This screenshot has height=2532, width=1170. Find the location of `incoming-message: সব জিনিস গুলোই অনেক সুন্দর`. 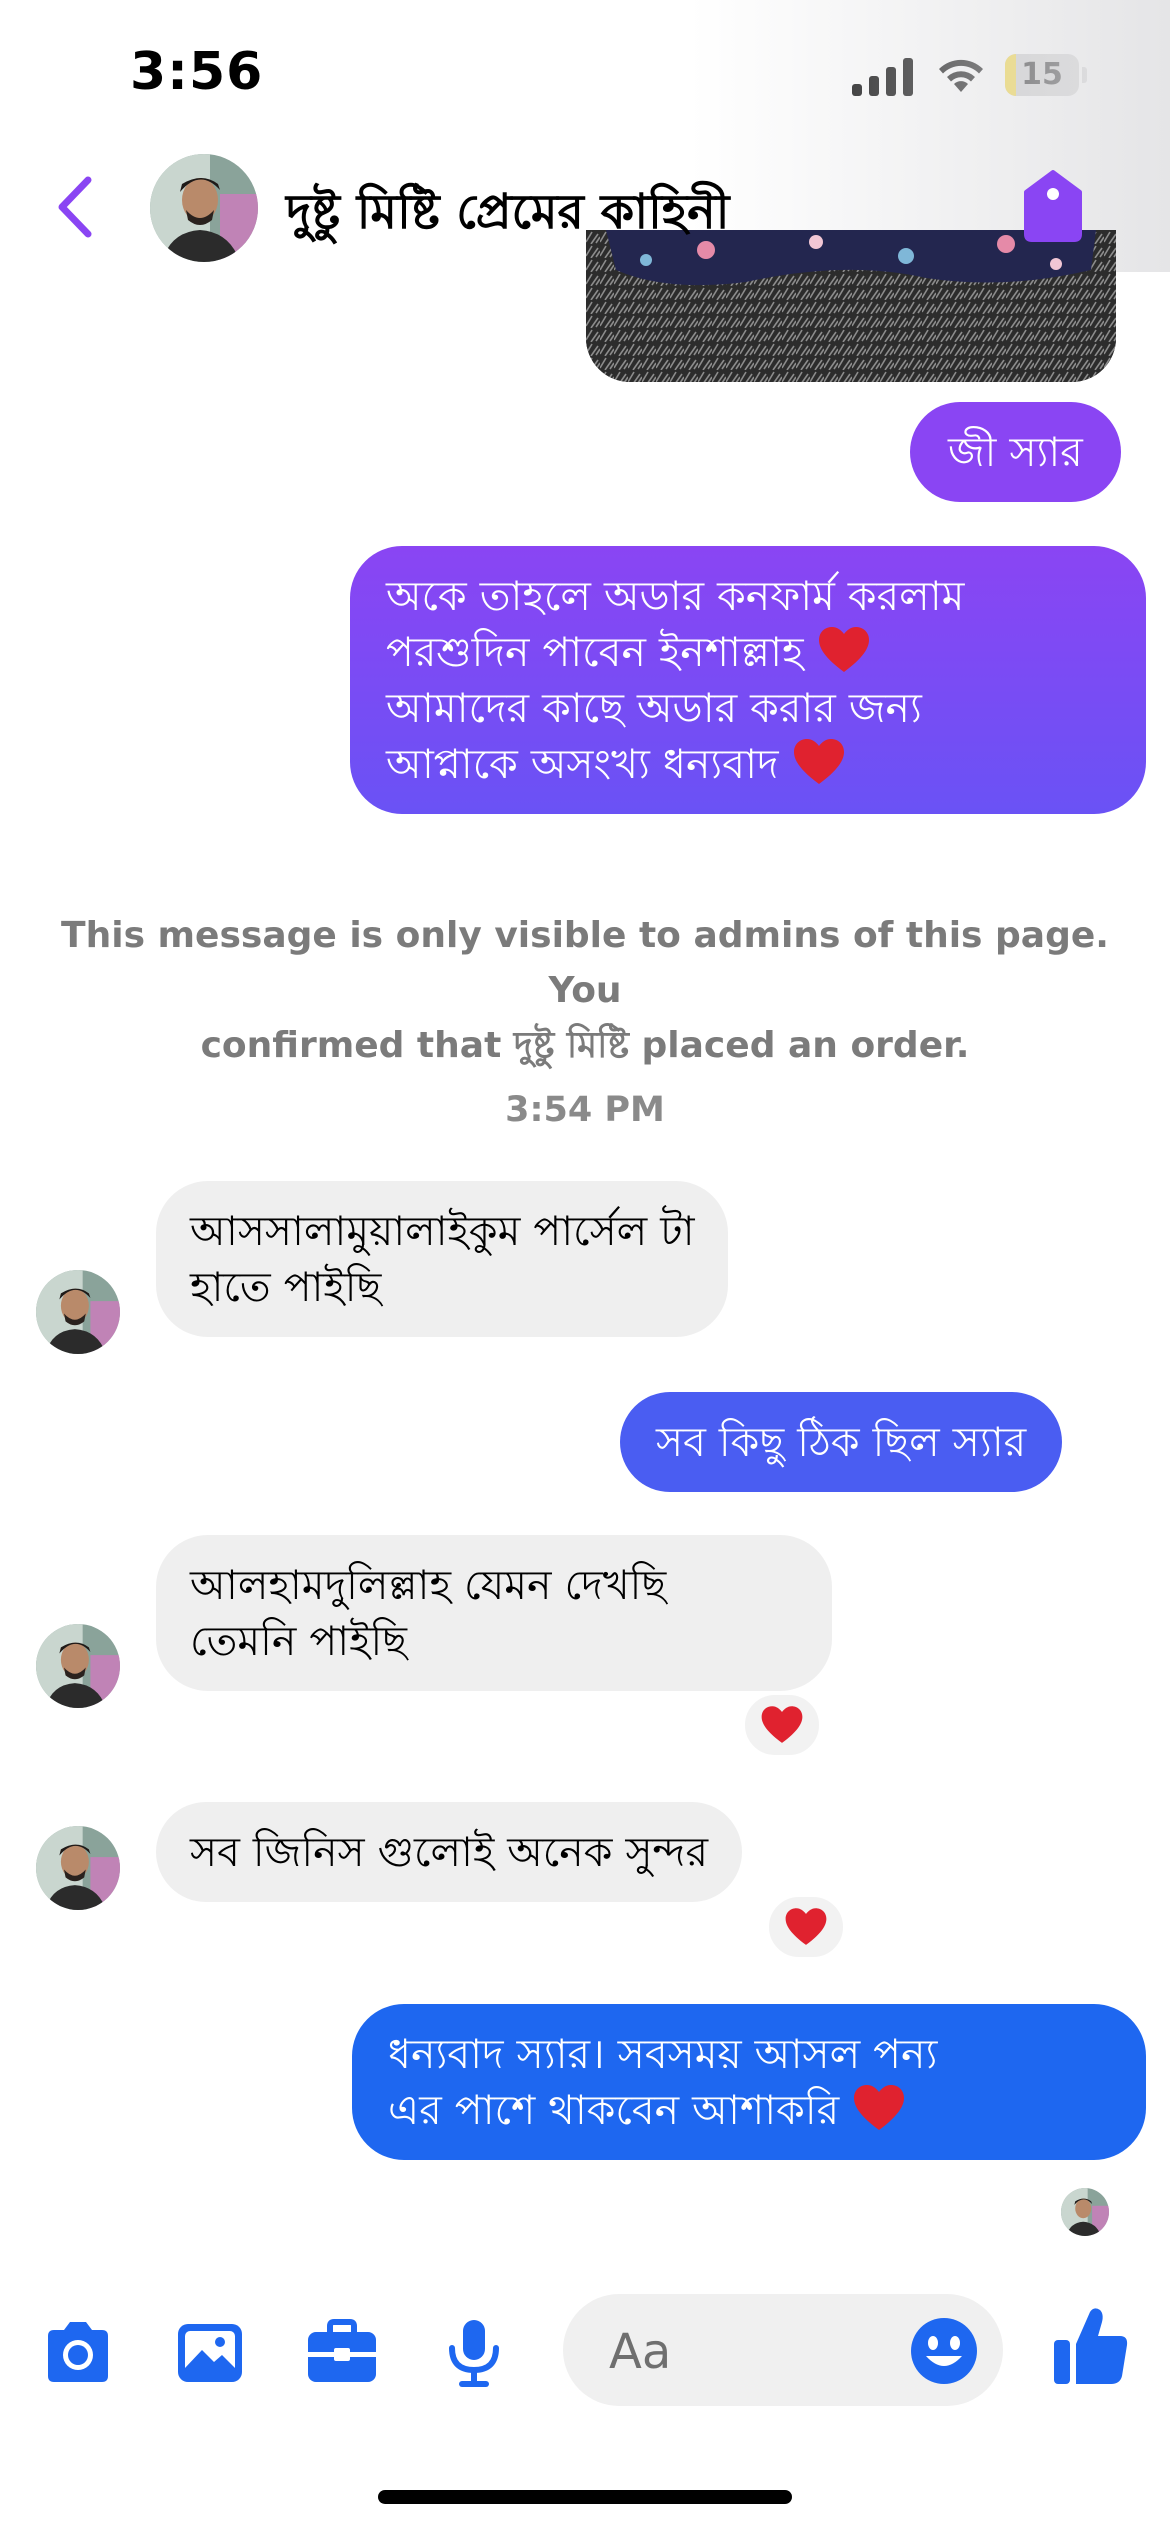

incoming-message: সব জিনিস গুলোই অনেক সুন্দর is located at coordinates (449, 1852).